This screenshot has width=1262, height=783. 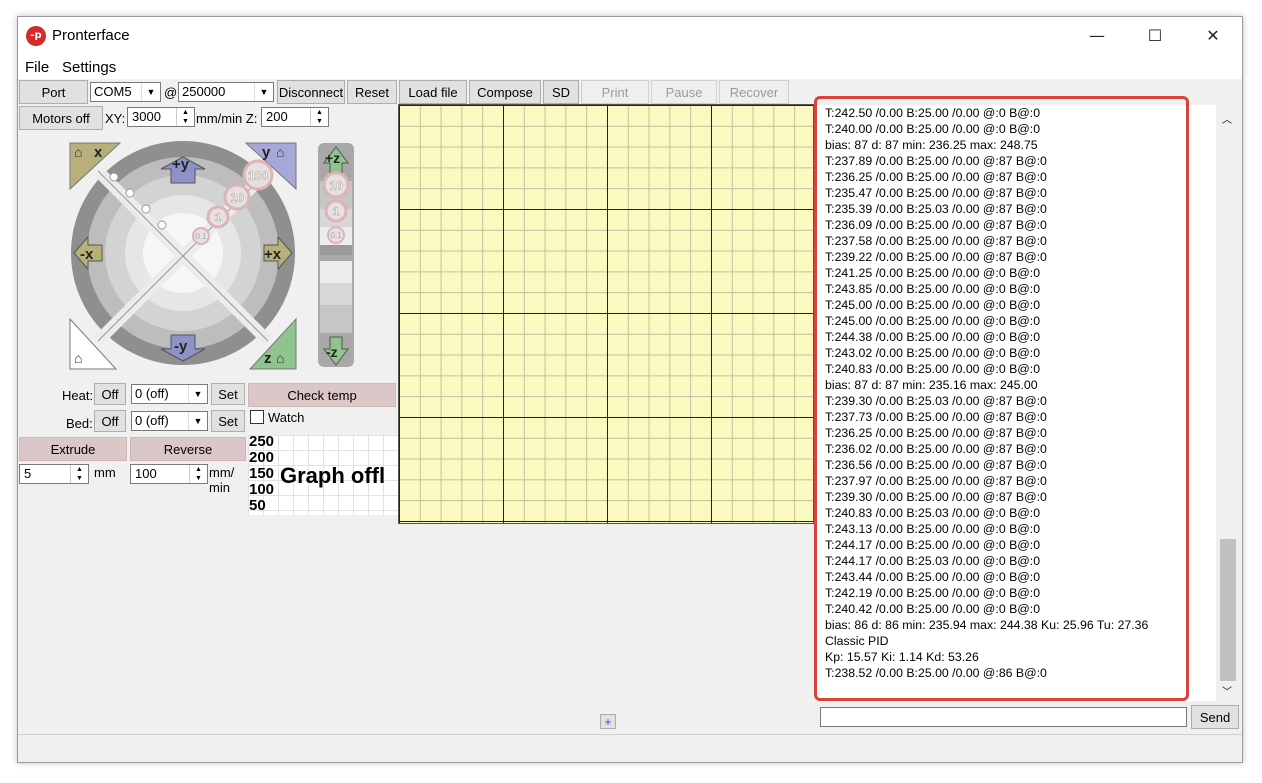 What do you see at coordinates (222, 480) in the screenshot?
I see `extrude-speed-unit: mm/ min` at bounding box center [222, 480].